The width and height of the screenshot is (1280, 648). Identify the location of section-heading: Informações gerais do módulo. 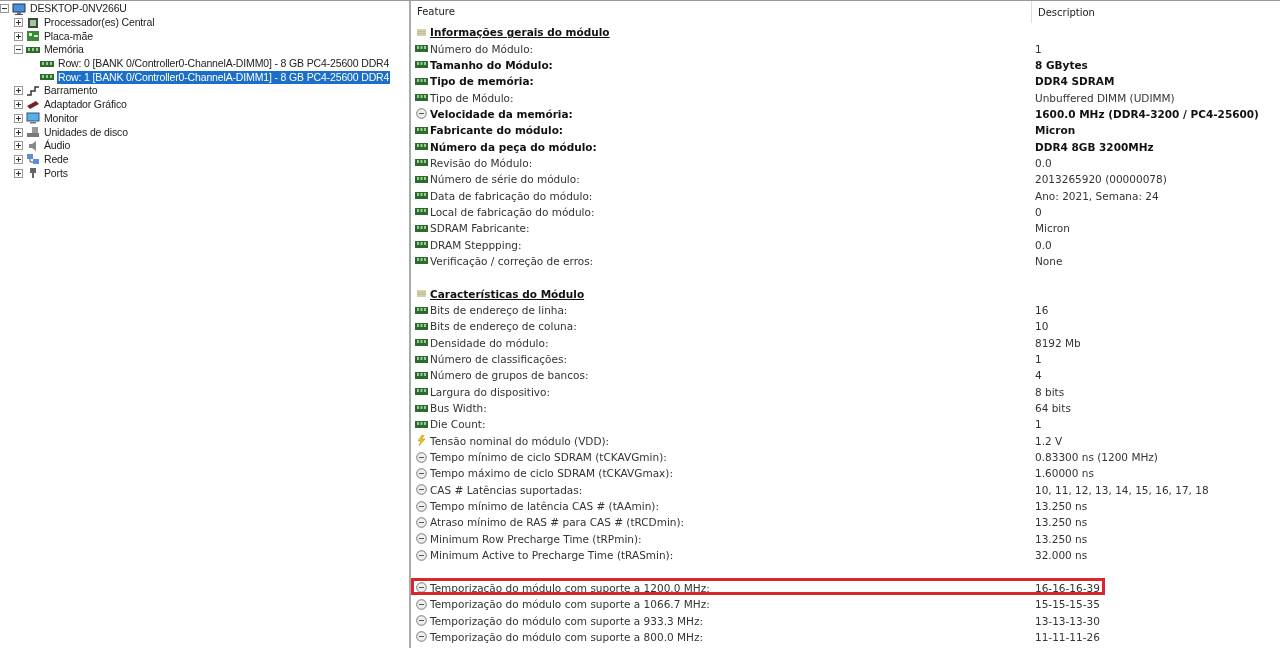
(520, 32).